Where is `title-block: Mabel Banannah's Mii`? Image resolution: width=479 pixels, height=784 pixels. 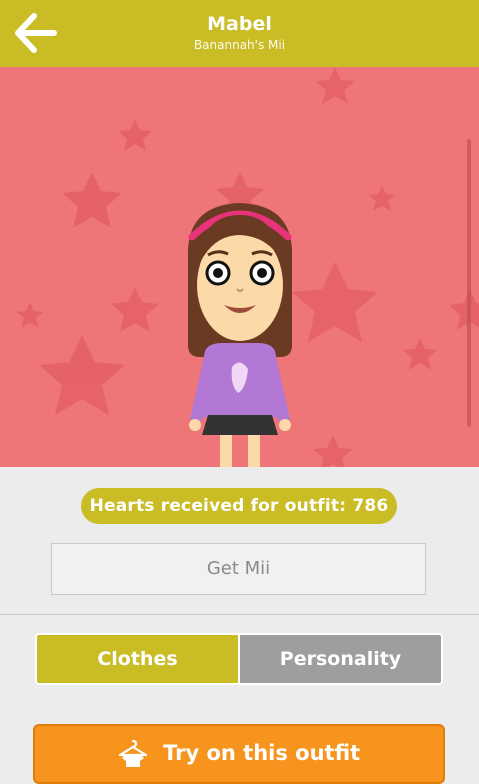 title-block: Mabel Banannah's Mii is located at coordinates (239, 33).